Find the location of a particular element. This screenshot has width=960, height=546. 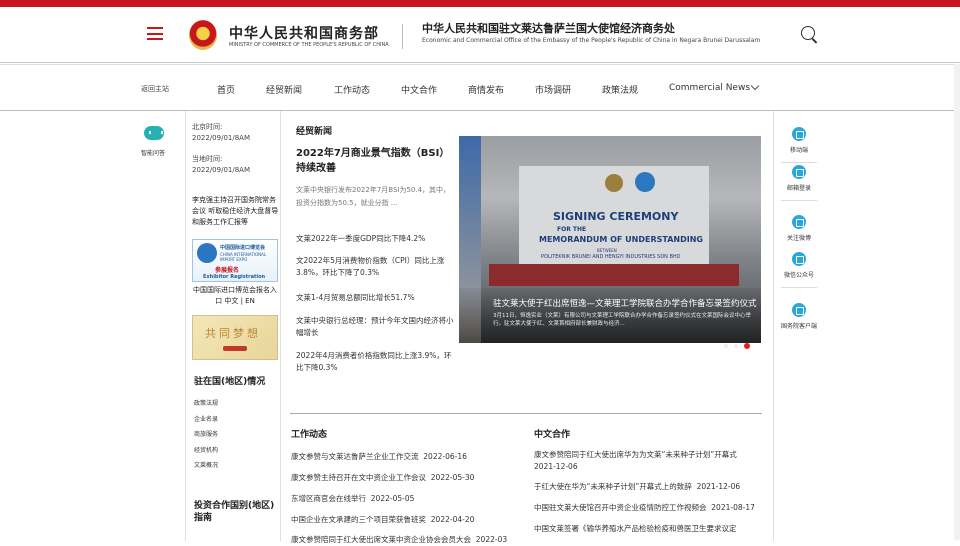

carousel-dot-active is located at coordinates (747, 346).